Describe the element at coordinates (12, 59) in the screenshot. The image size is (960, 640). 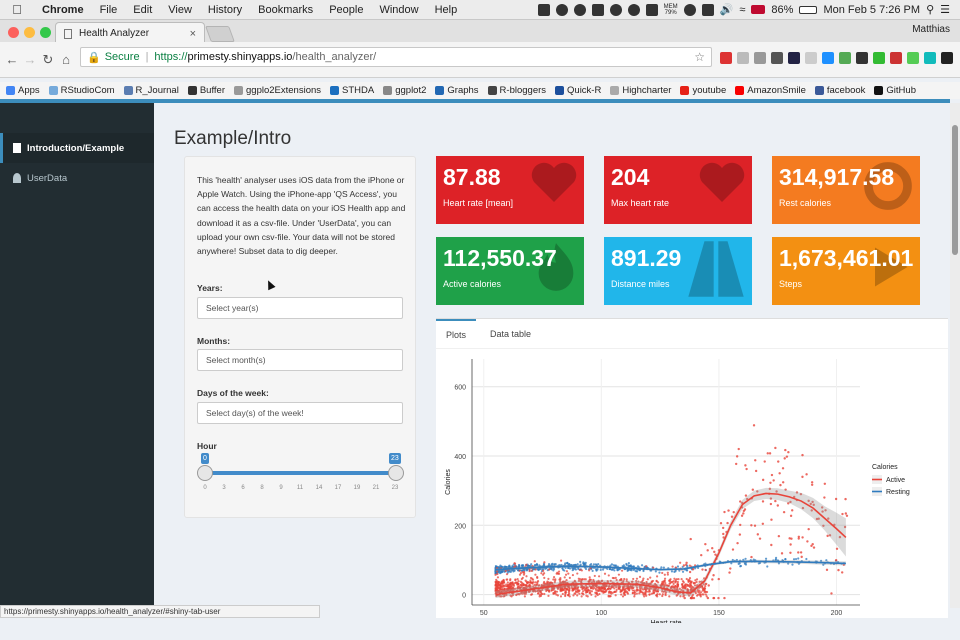
I see `back-icon: ←` at that location.